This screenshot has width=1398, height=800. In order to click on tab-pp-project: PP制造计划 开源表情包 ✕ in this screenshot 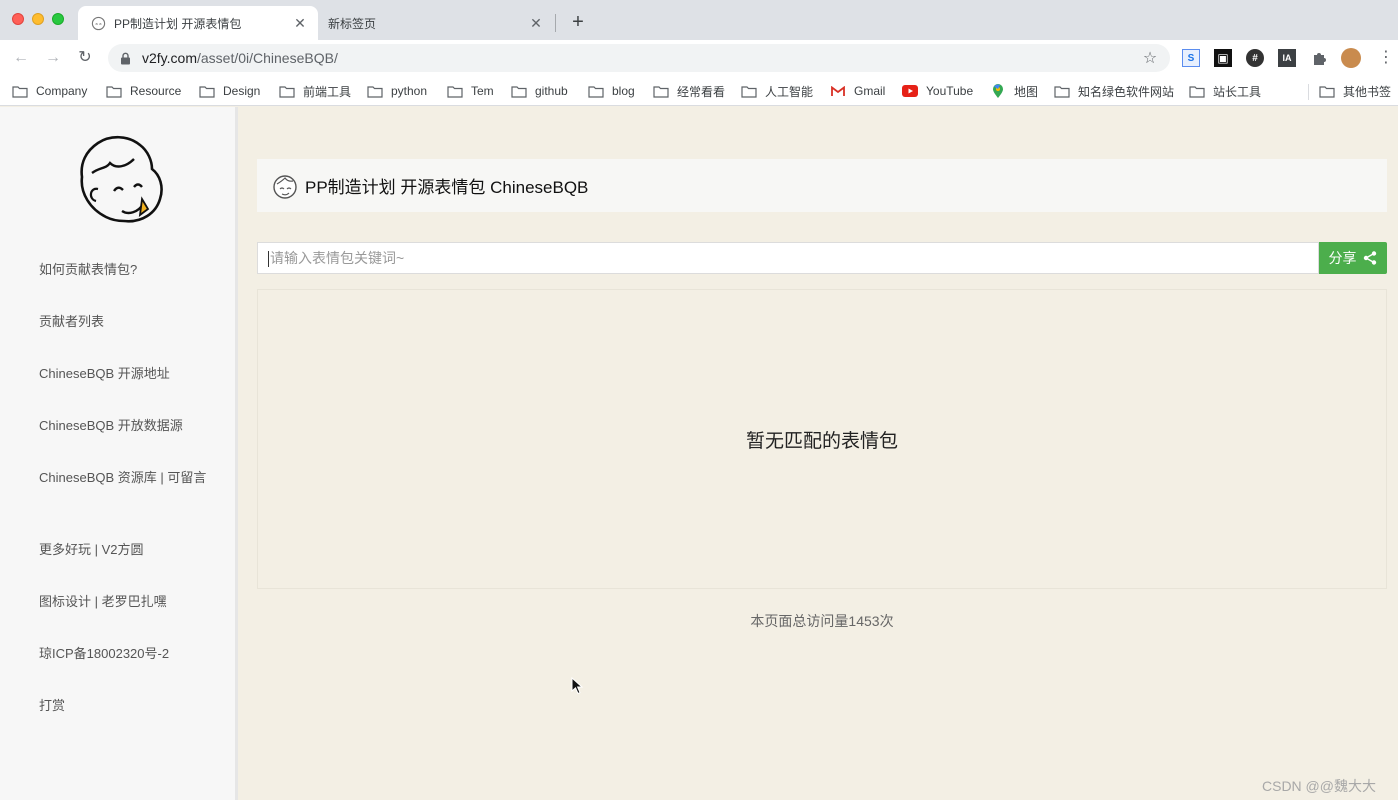, I will do `click(198, 23)`.